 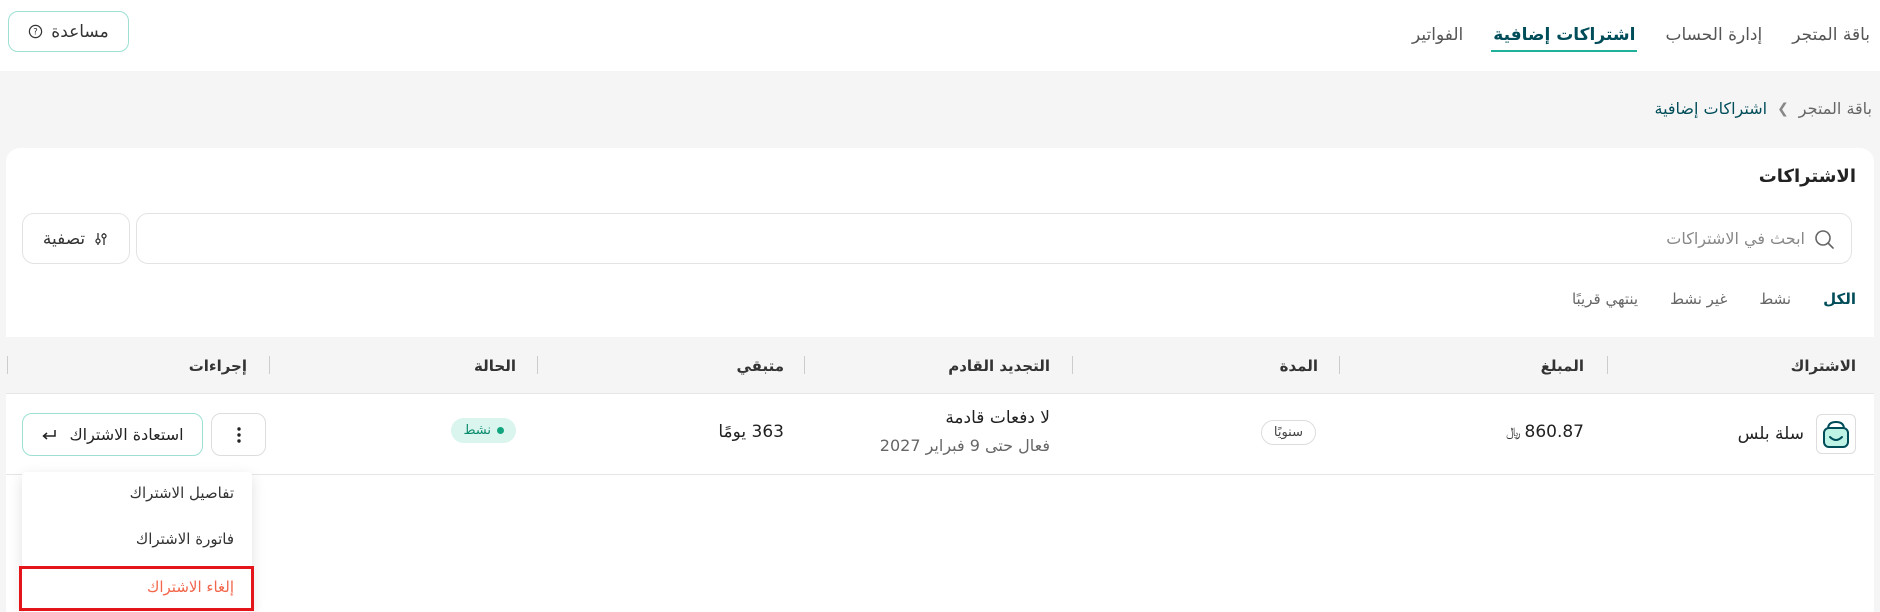 I want to click on header-remaining: متبقي, so click(x=760, y=365).